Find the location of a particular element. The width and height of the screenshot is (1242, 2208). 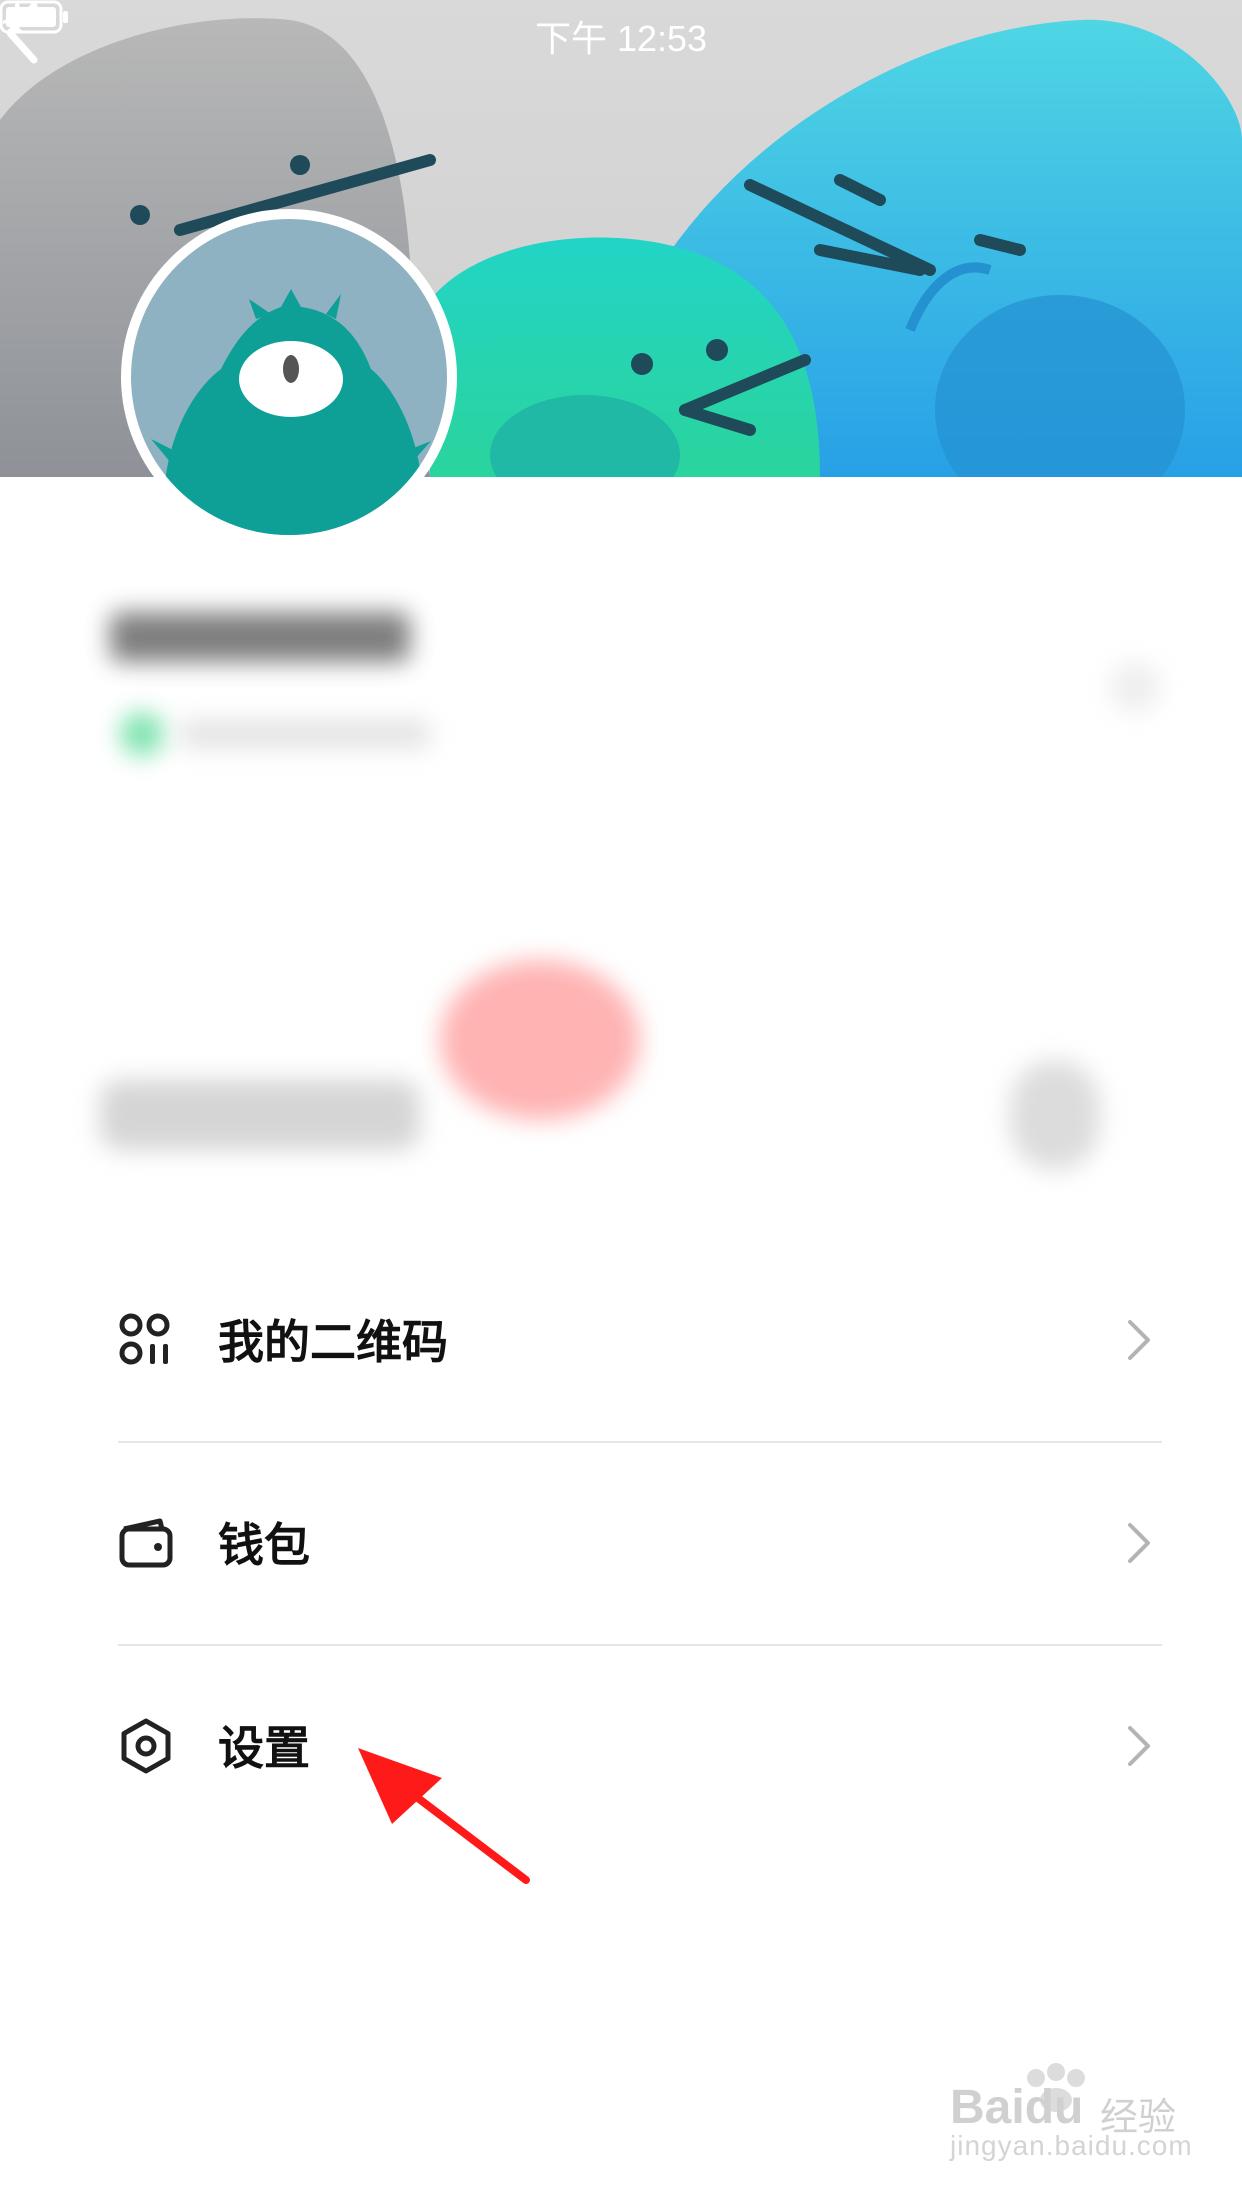

profile-name-blurred is located at coordinates (260, 637).